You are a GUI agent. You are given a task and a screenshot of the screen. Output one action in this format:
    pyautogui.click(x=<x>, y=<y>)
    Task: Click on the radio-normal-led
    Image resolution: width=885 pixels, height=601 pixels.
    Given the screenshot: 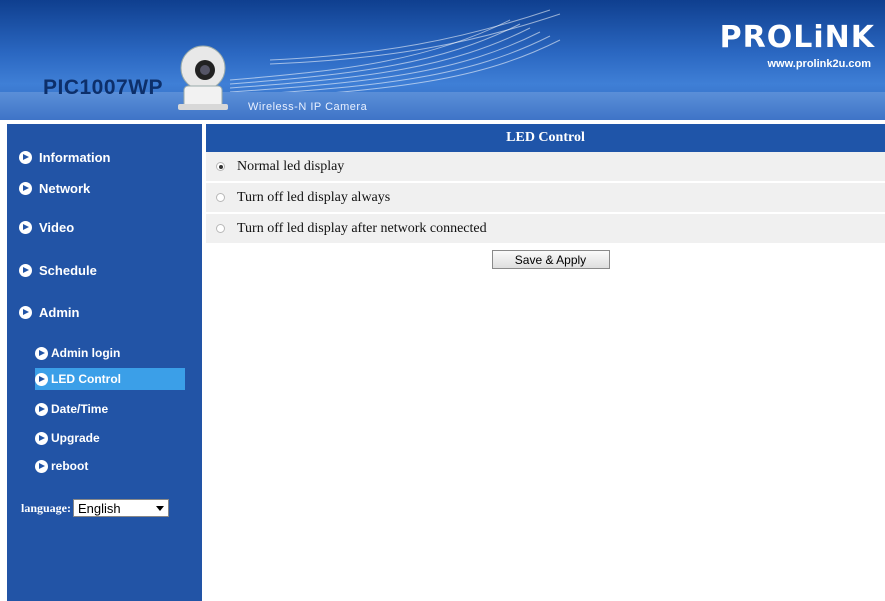 What is the action you would take?
    pyautogui.click(x=220, y=166)
    